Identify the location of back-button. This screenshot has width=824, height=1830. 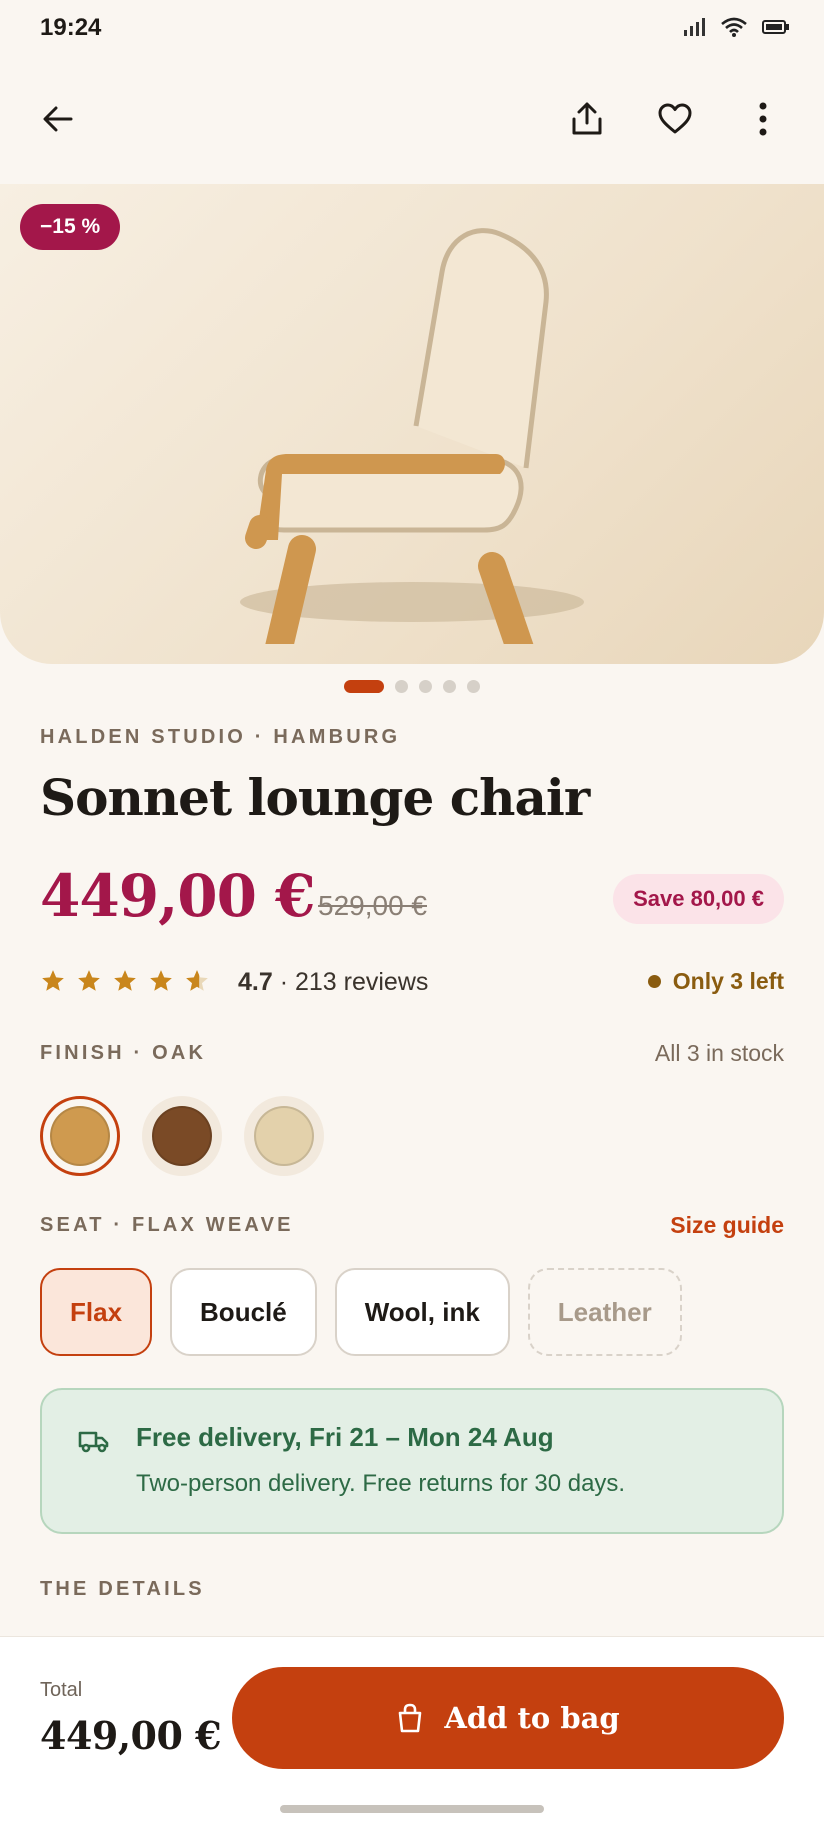
(58, 119).